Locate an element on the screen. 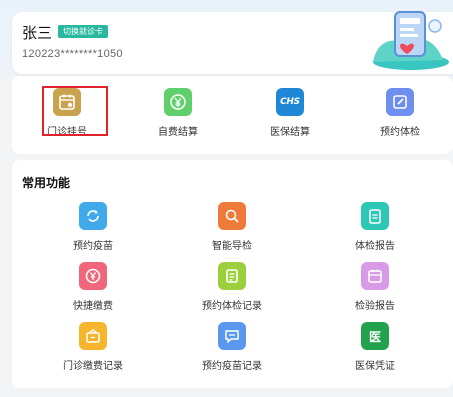  function-label: 预约疫苗 is located at coordinates (93, 246).